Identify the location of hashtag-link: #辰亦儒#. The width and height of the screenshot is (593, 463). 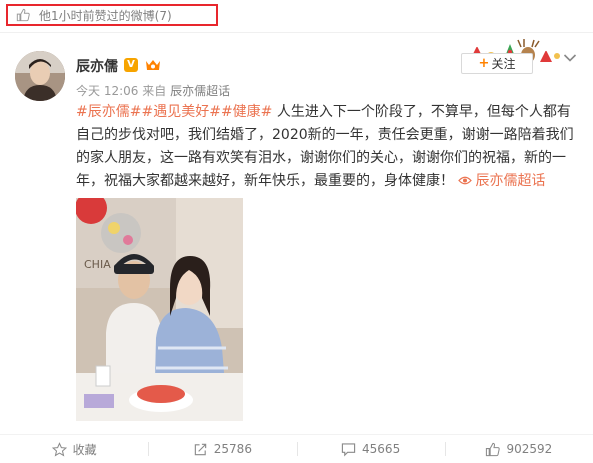
(108, 112).